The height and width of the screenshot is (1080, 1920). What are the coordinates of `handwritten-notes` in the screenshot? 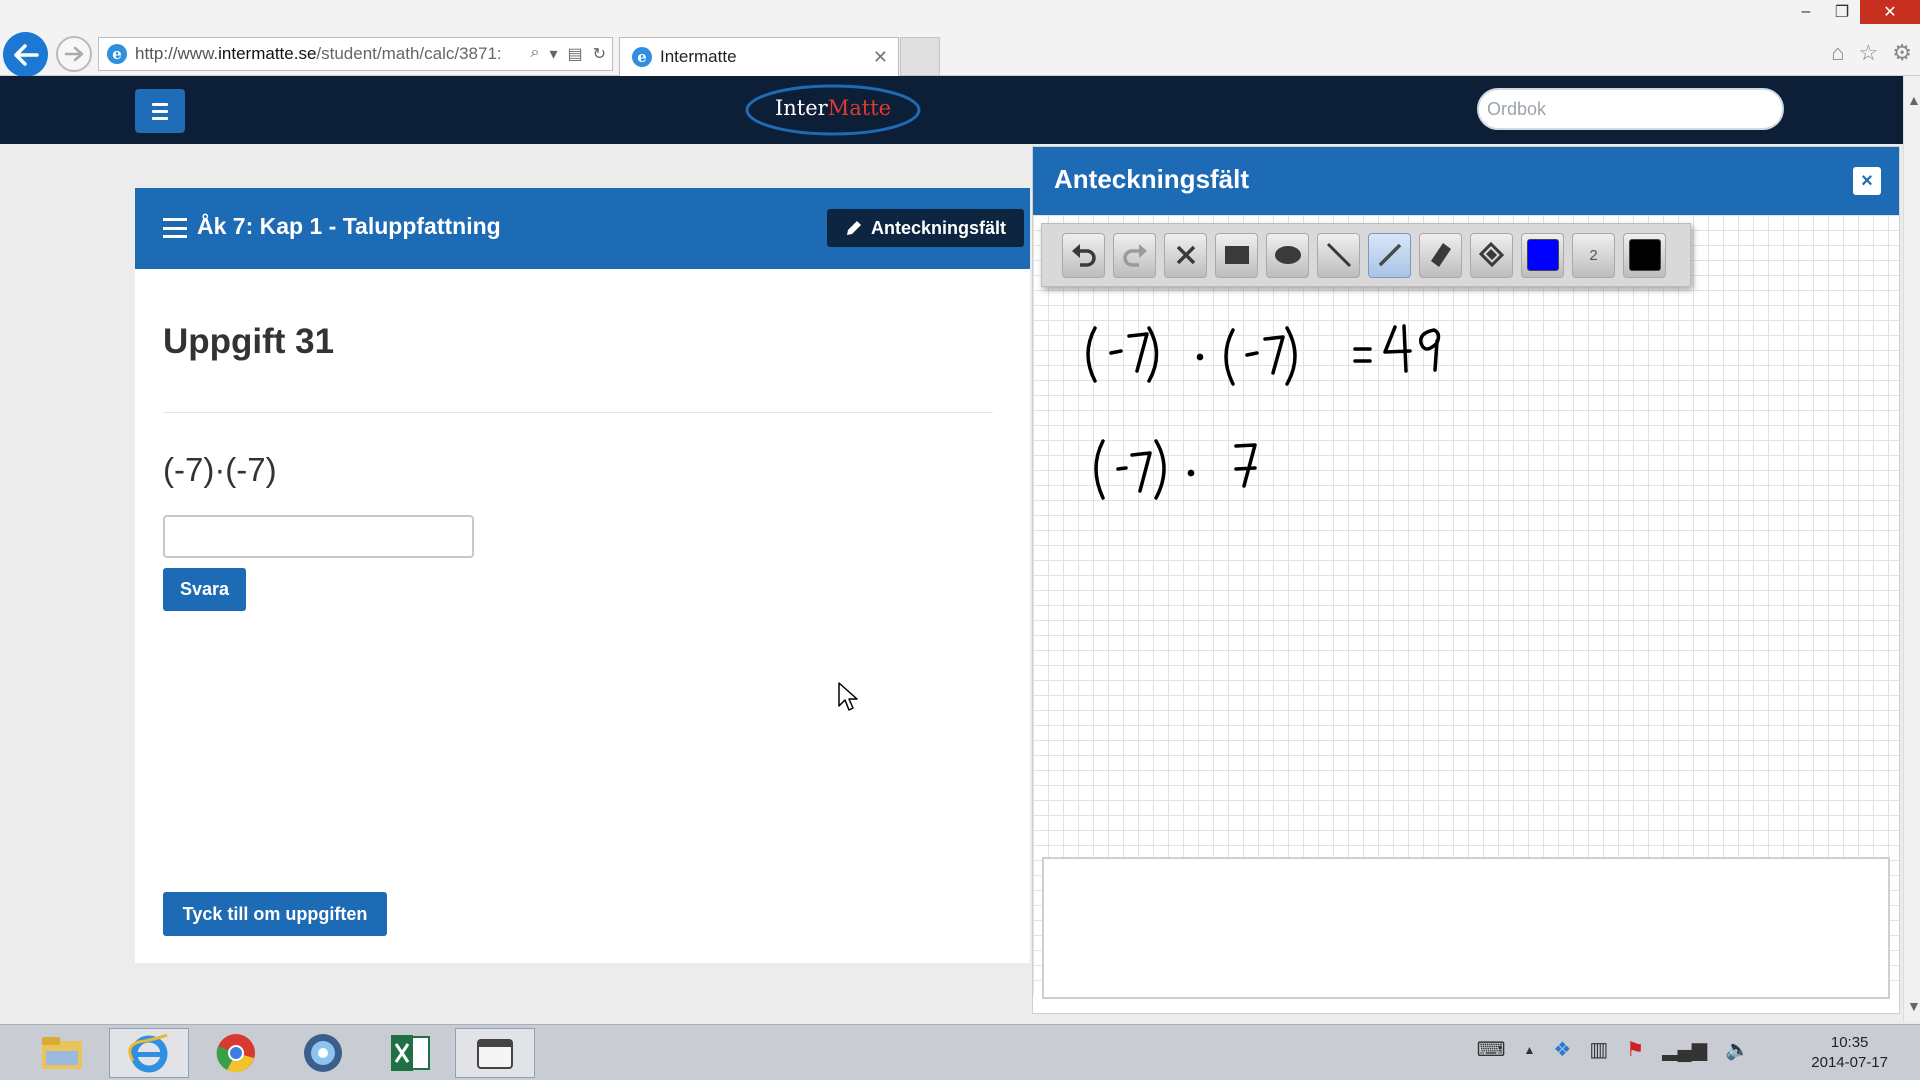 It's located at (1263, 412).